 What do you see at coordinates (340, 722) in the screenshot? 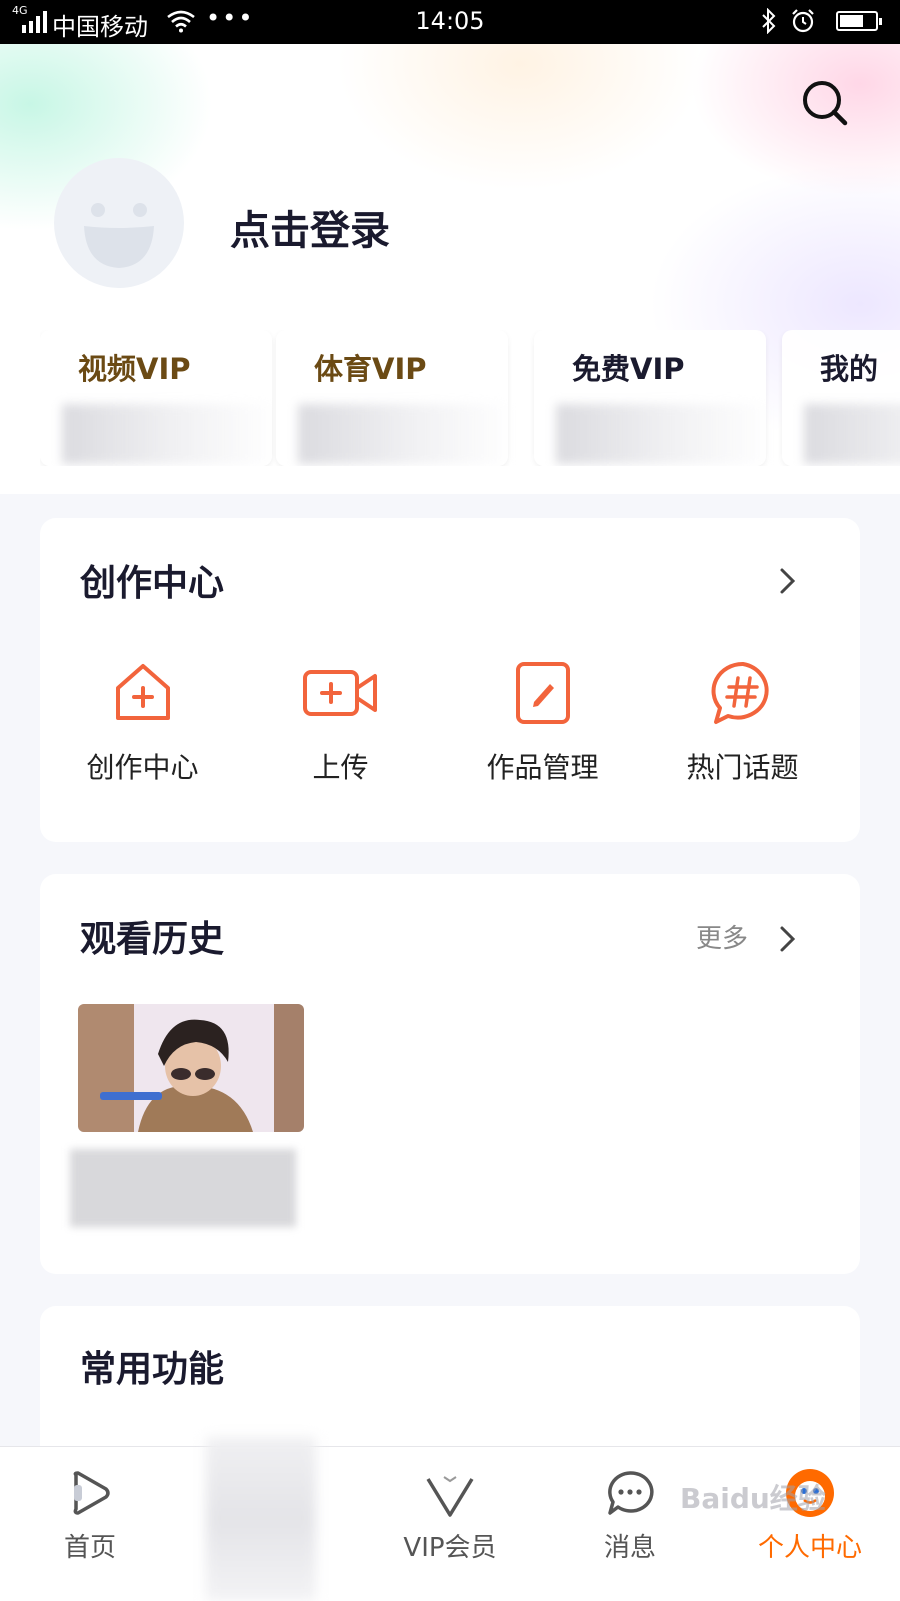
I see `tool-upload: 上传` at bounding box center [340, 722].